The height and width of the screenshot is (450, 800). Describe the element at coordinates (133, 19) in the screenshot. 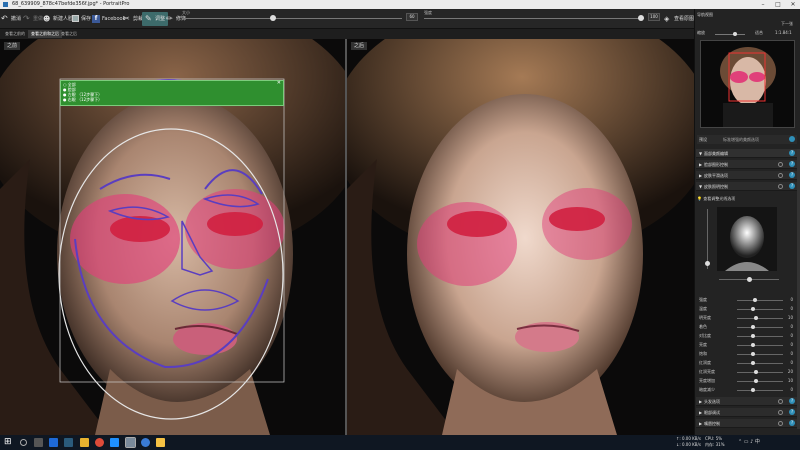

I see `crop-button: ✂ 剪裁` at that location.